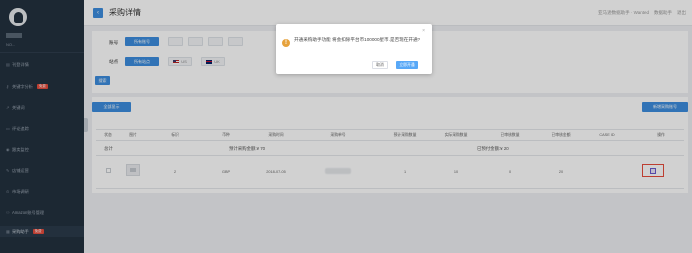  I want to click on dialog-message: 开通采购助手功能 将会扣除平台币100000星币.是否现在开通?, so click(357, 39).